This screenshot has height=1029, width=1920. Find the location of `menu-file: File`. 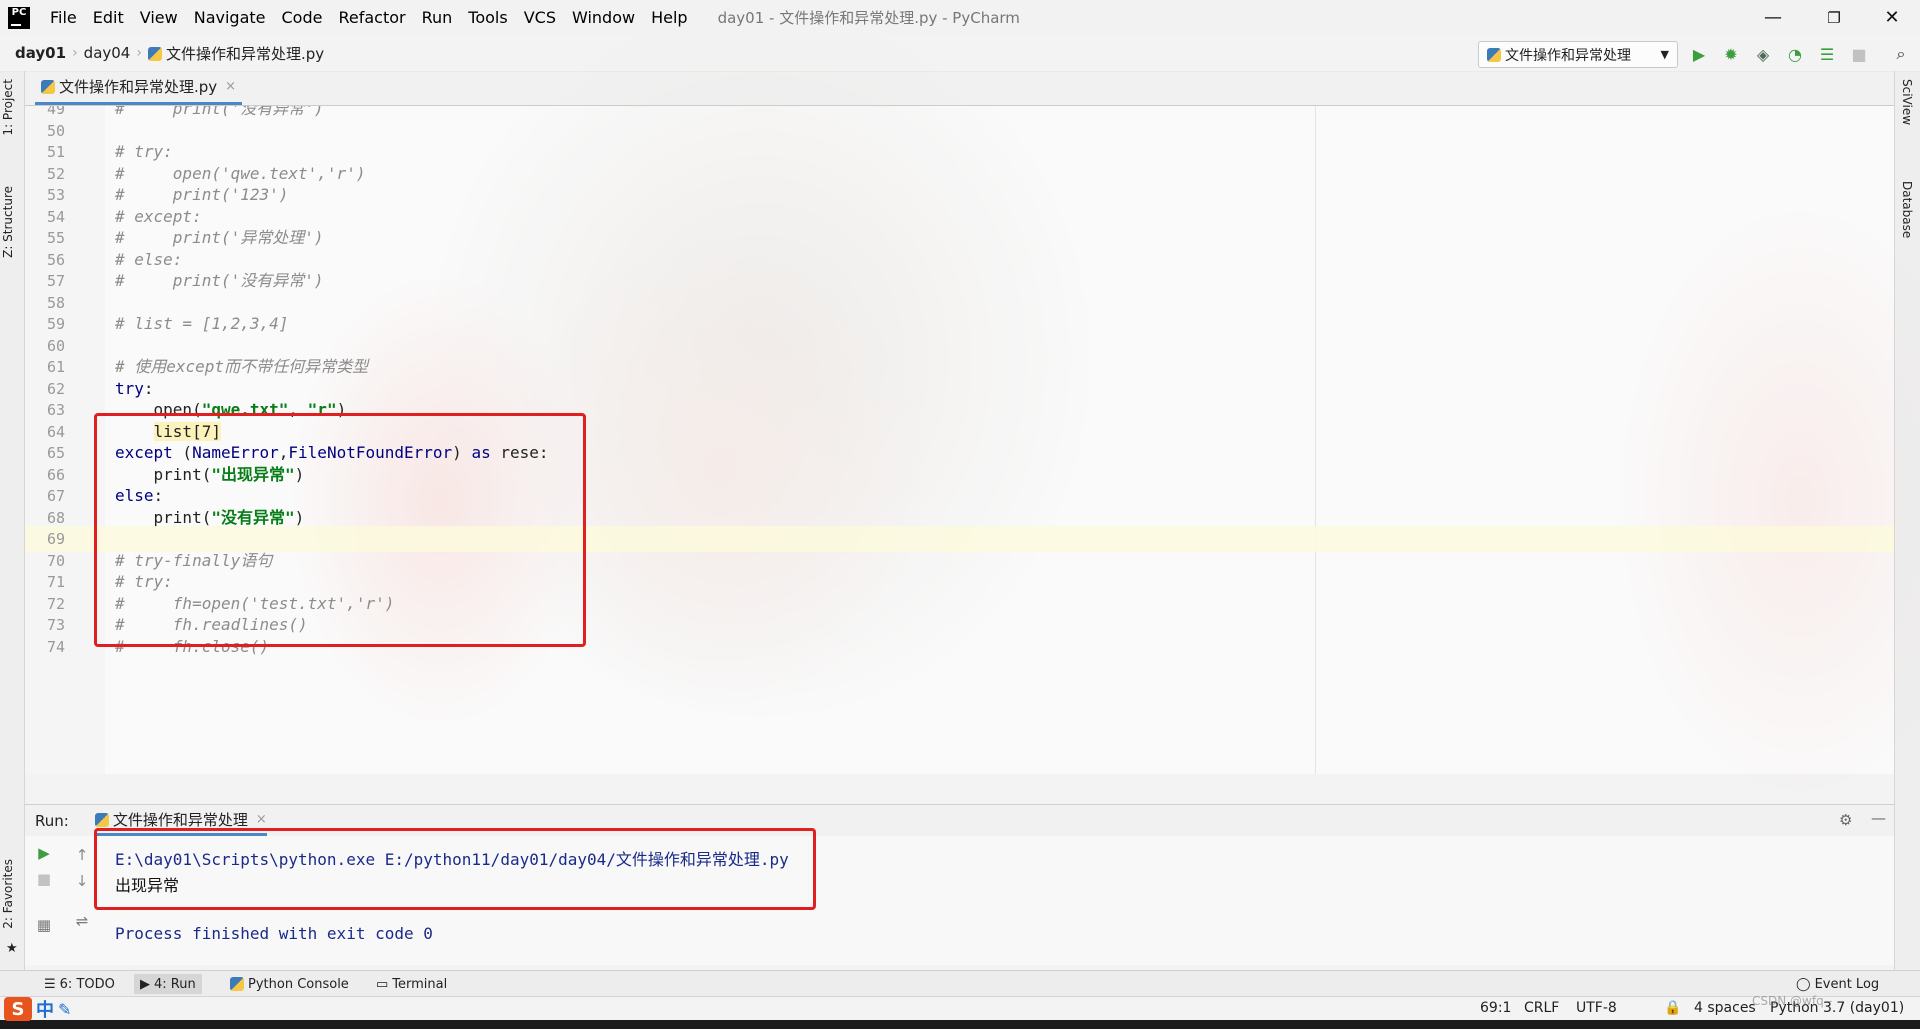

menu-file: File is located at coordinates (63, 17).